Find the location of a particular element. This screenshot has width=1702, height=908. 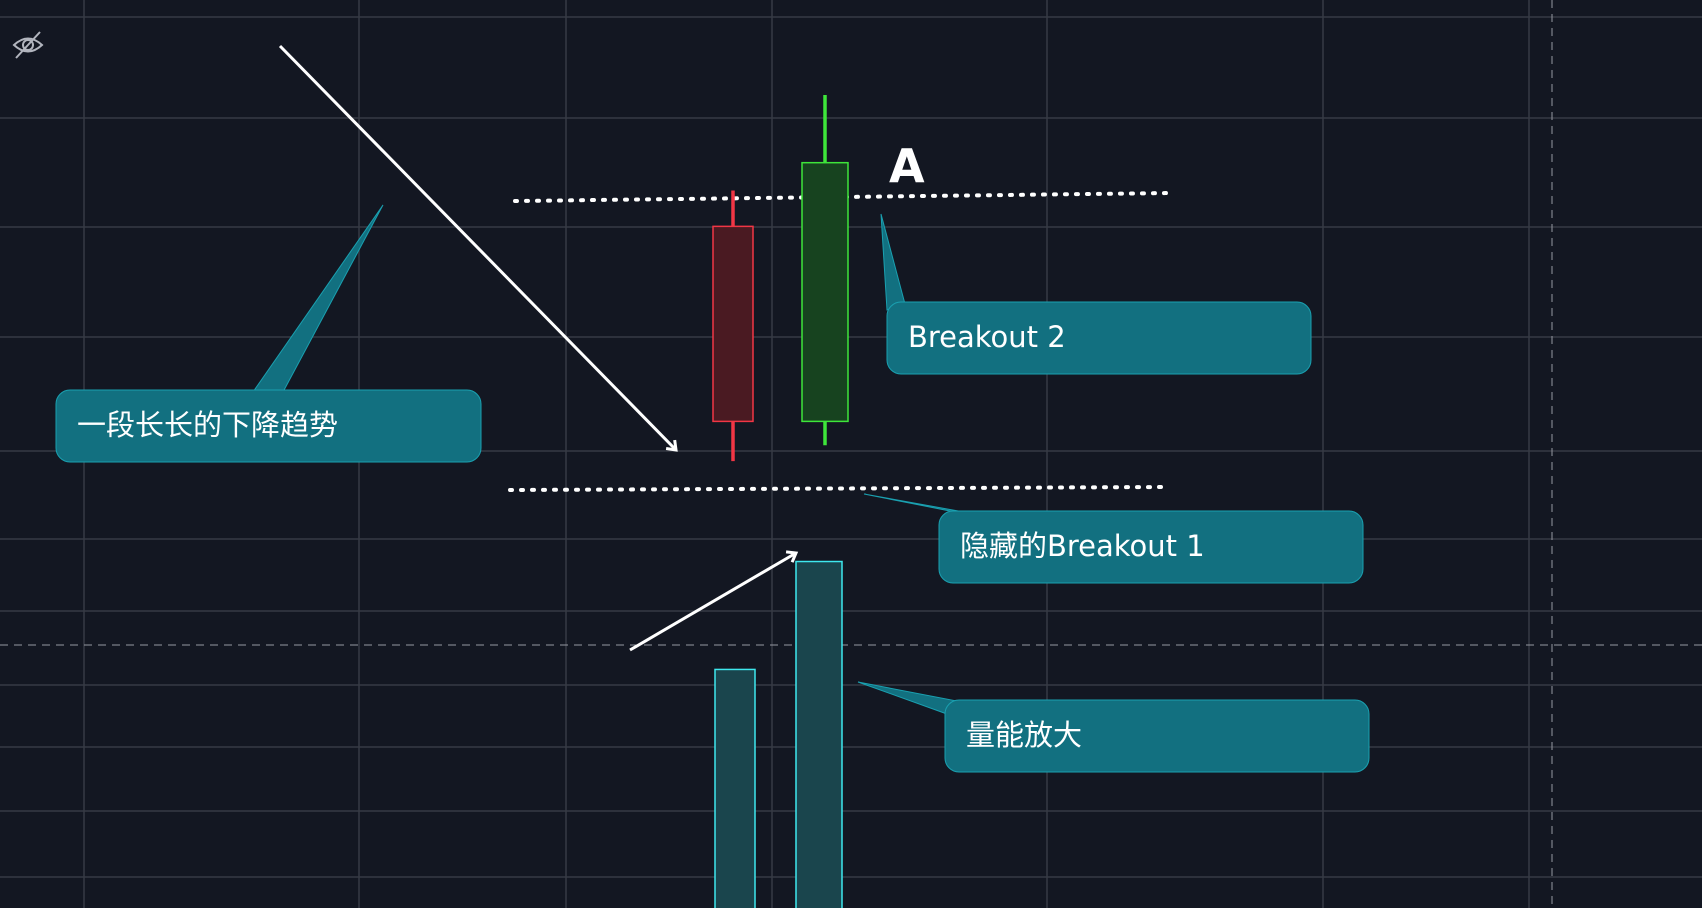

volume-rise-arrow is located at coordinates (714, 601).